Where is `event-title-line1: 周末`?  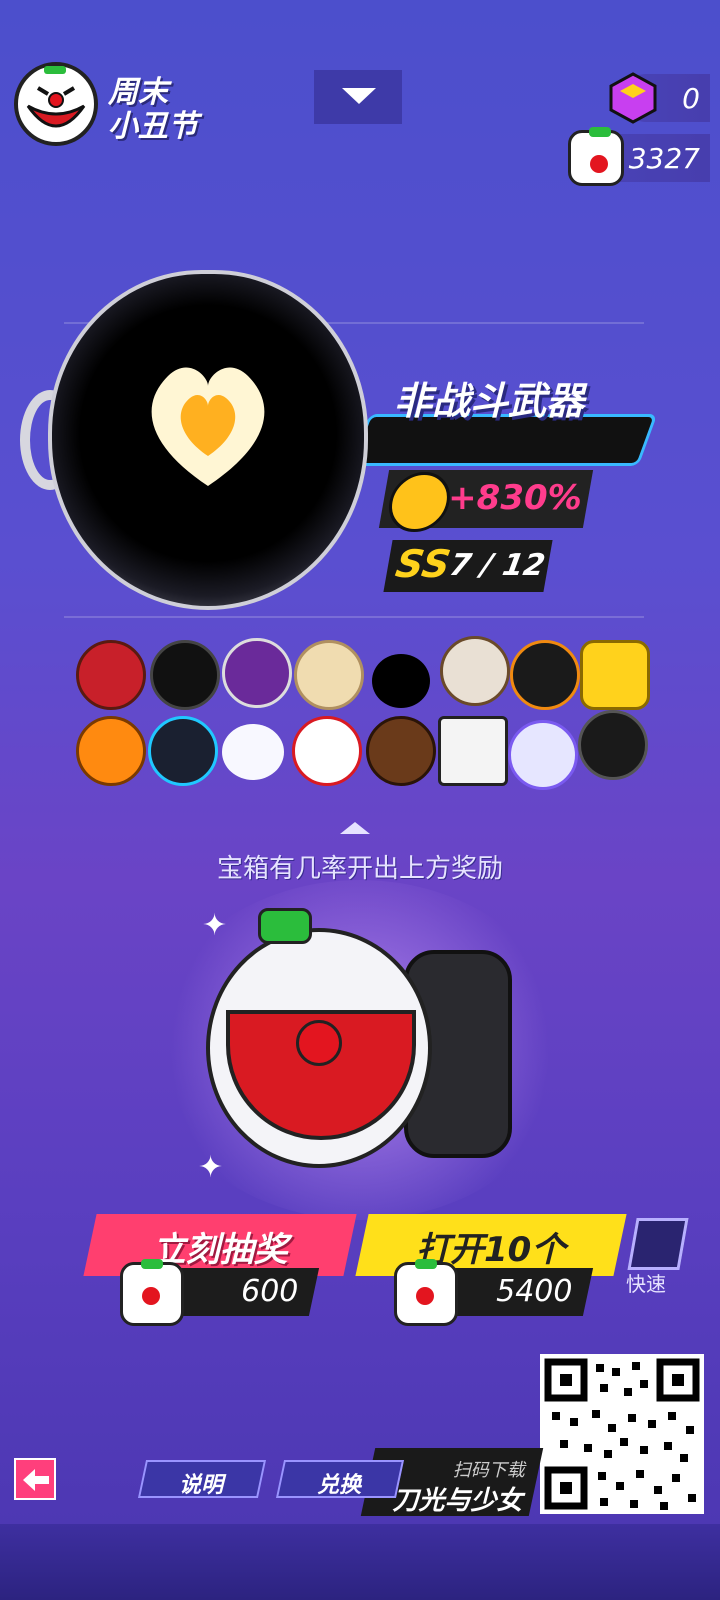 event-title-line1: 周末 is located at coordinates (138, 92).